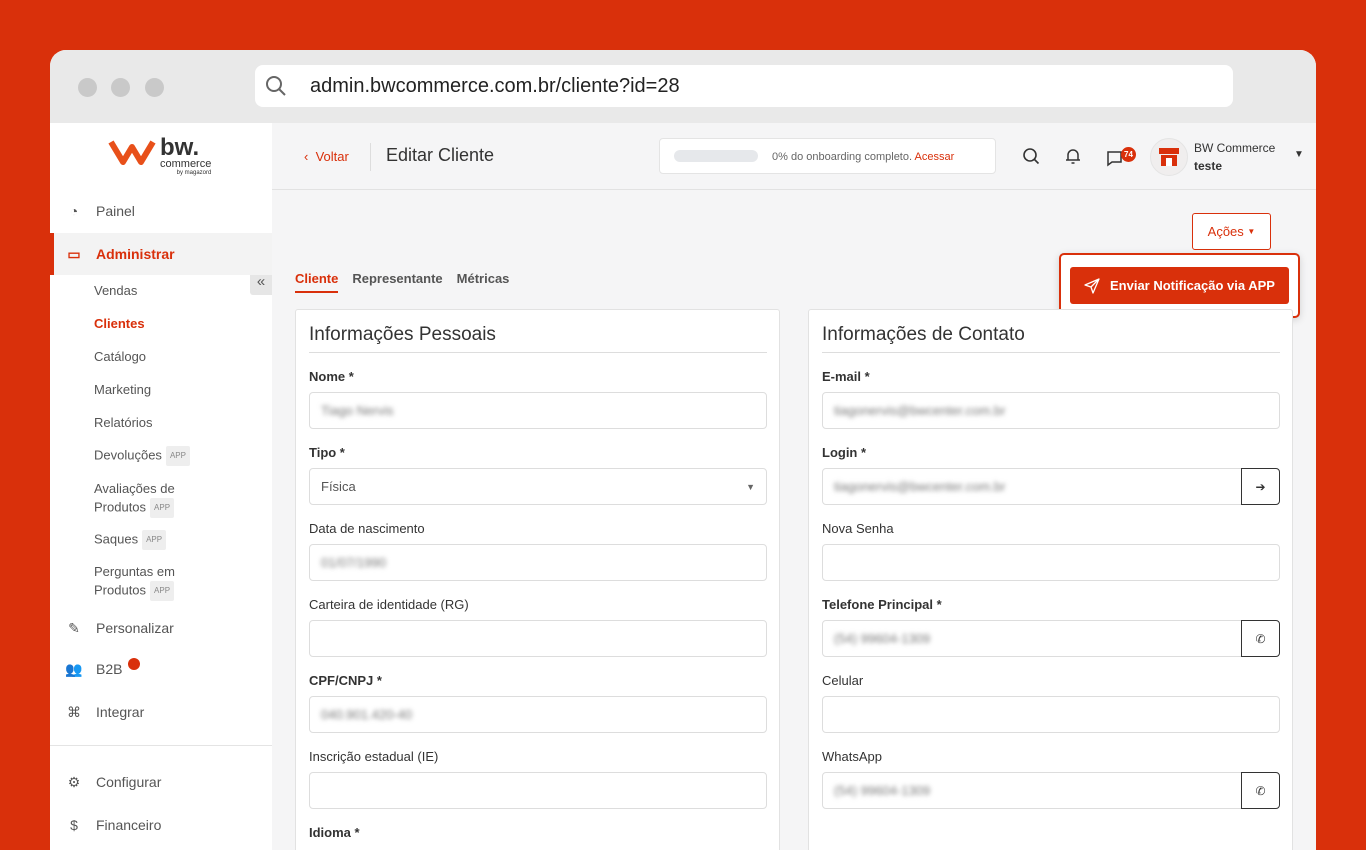 The width and height of the screenshot is (1366, 850). Describe the element at coordinates (331, 376) in the screenshot. I see `field-label: Nome *` at that location.